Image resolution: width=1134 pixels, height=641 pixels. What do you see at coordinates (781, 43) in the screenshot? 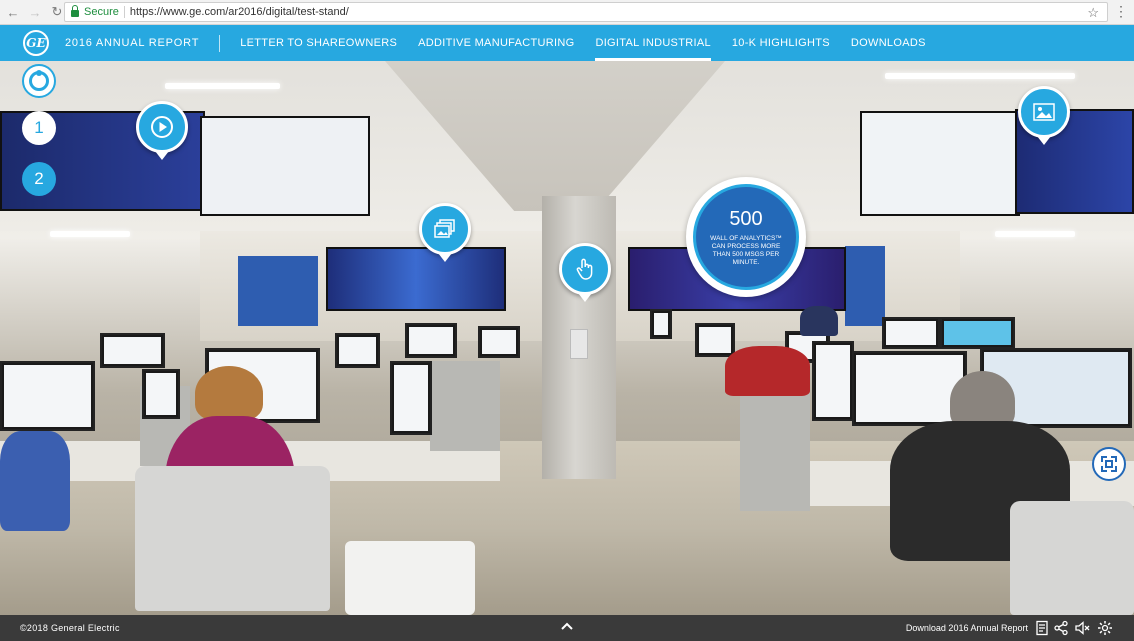
I see `nav-10k-highlights: 10-K HIGHLIGHTS` at bounding box center [781, 43].